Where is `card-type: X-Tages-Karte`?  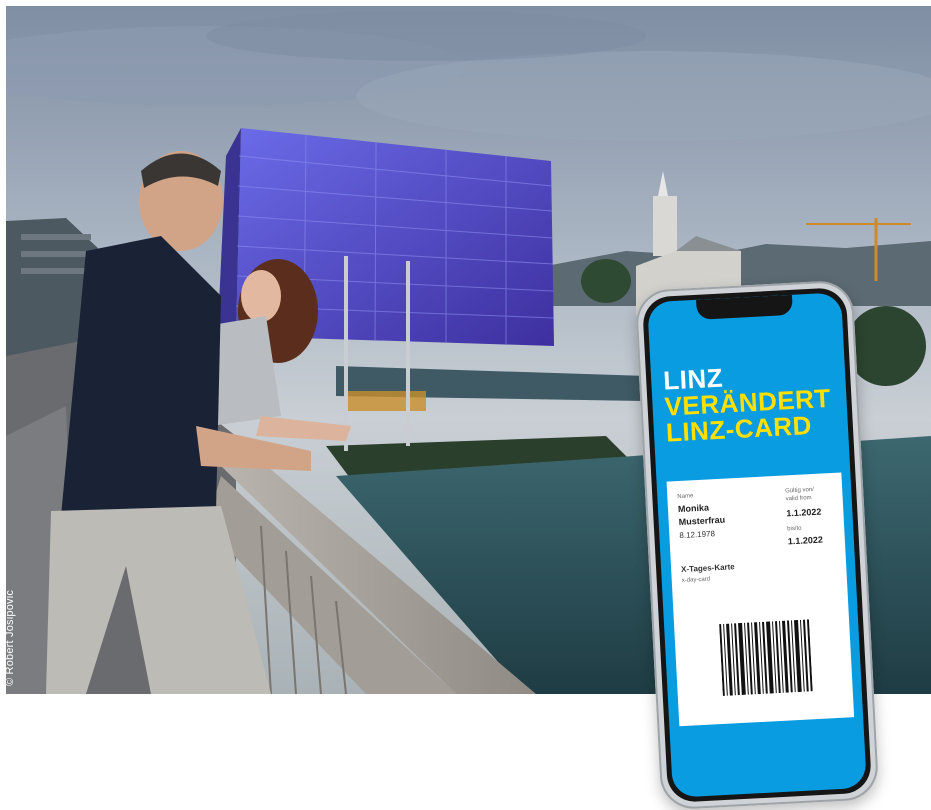 card-type: X-Tages-Karte is located at coordinates (707, 568).